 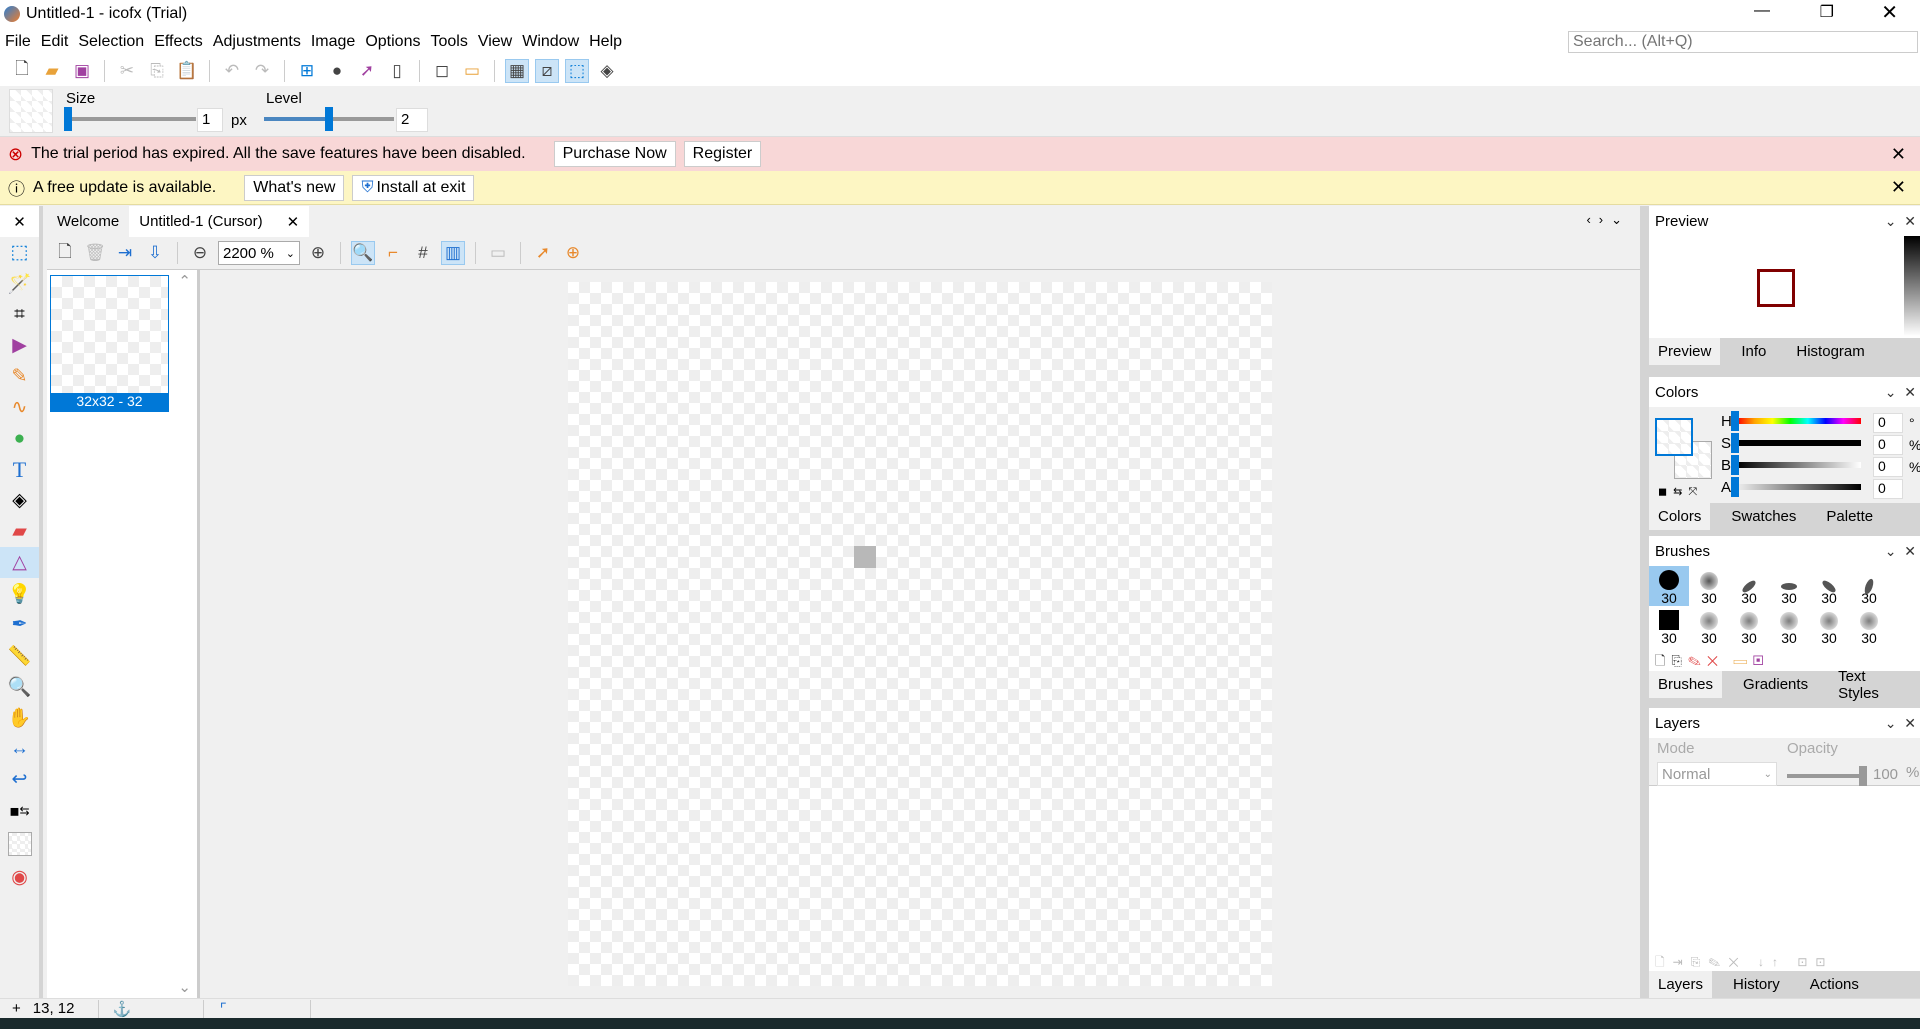 I want to click on h-slider, so click(x=1799, y=421).